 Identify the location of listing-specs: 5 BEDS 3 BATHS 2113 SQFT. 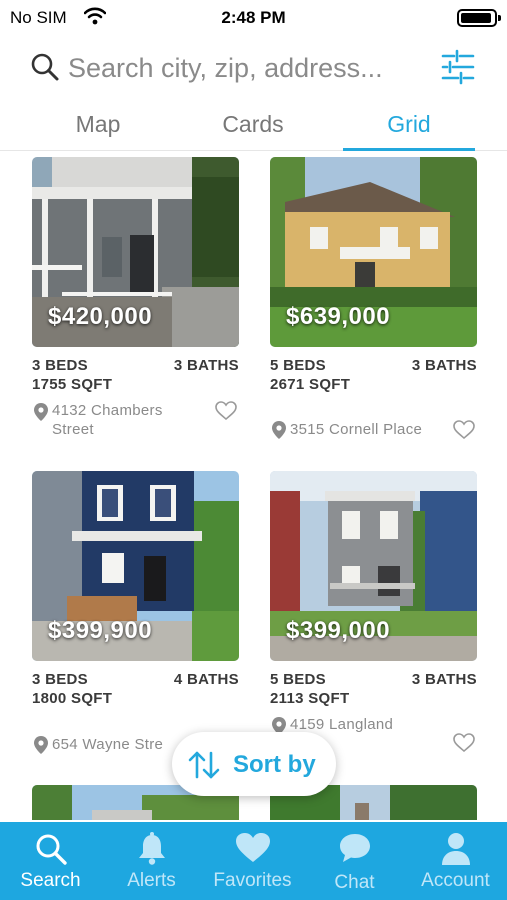
(373, 690).